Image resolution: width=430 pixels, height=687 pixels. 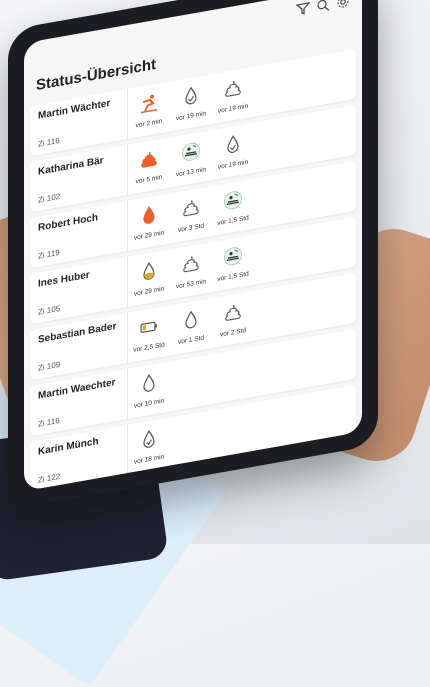 I want to click on room-number: Zi 119, so click(x=49, y=254).